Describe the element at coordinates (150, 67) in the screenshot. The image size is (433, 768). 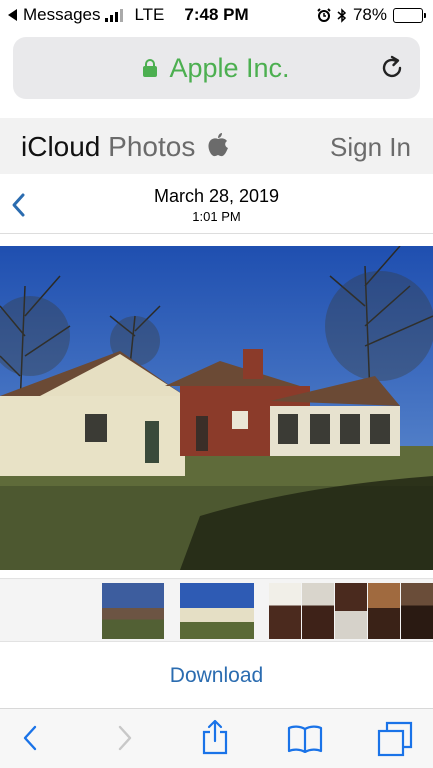
I see `lock-icon` at that location.